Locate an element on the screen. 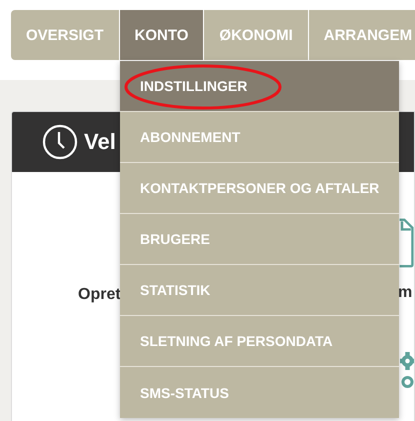  nav-tab: OVERSIGT is located at coordinates (65, 35).